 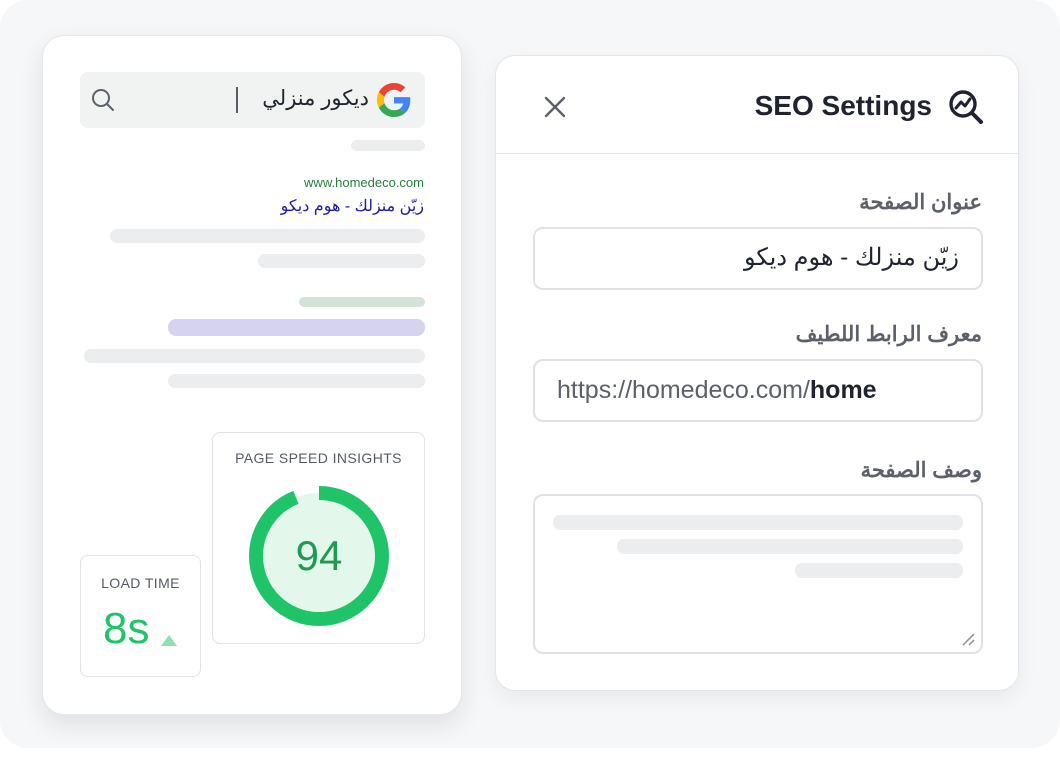 I want to click on slug-field: https://homedeco.com/home, so click(x=758, y=390).